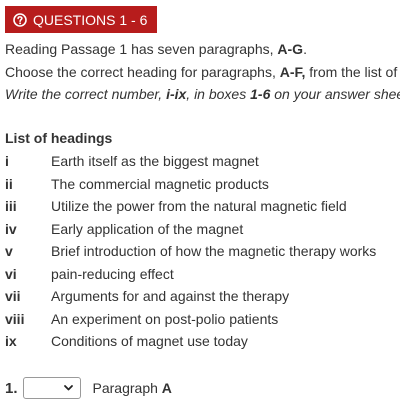 The width and height of the screenshot is (400, 400). Describe the element at coordinates (11, 388) in the screenshot. I see `question-number: 1.` at that location.